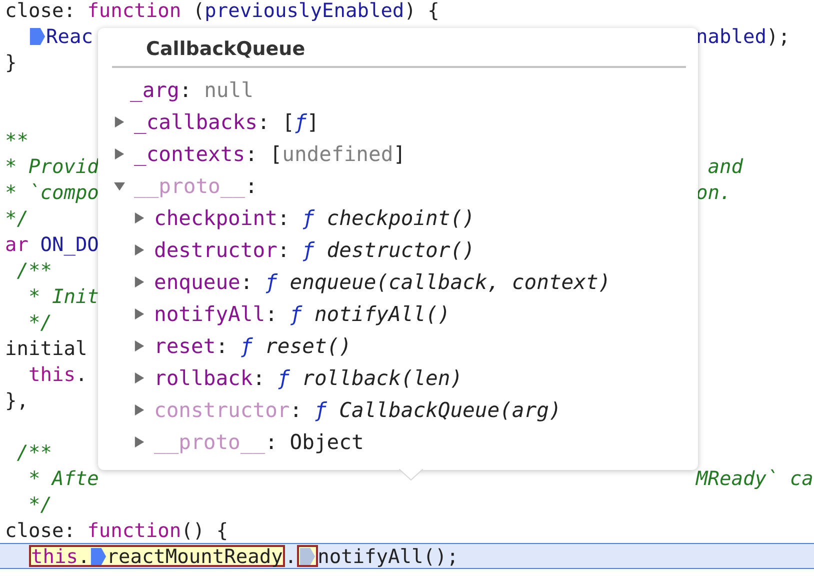  I want to click on property-text: _callbacks: [ƒ], so click(227, 122).